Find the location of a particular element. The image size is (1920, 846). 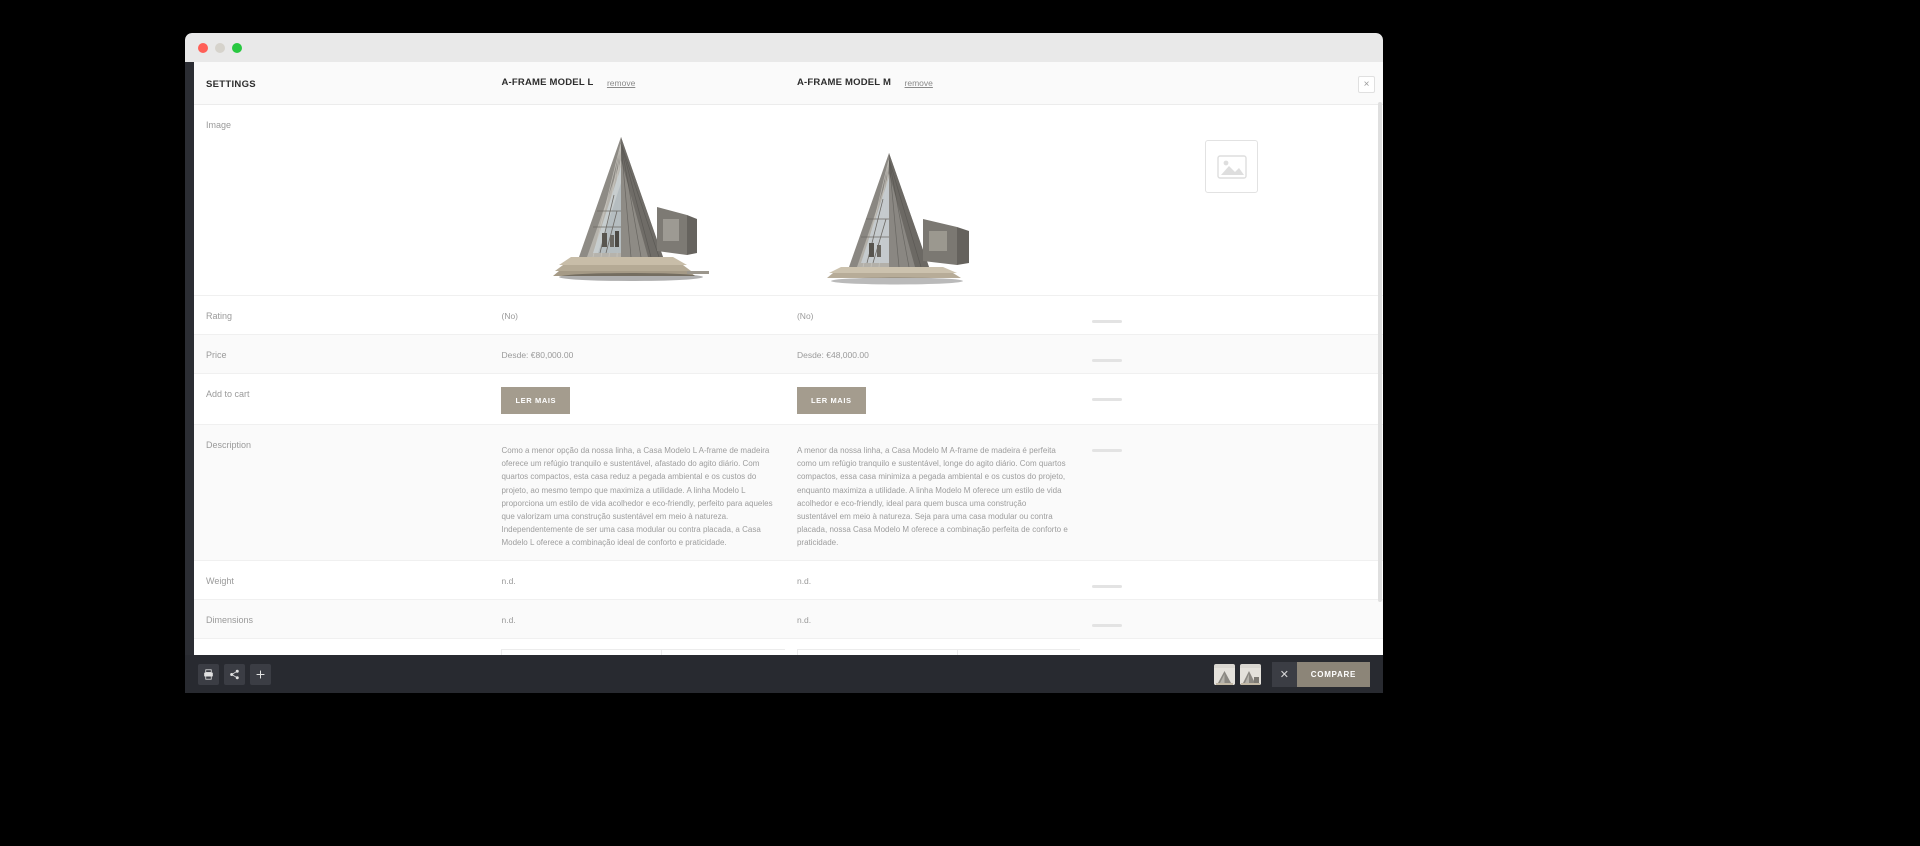

product-title: A-FRAME MODEL L is located at coordinates (547, 83).